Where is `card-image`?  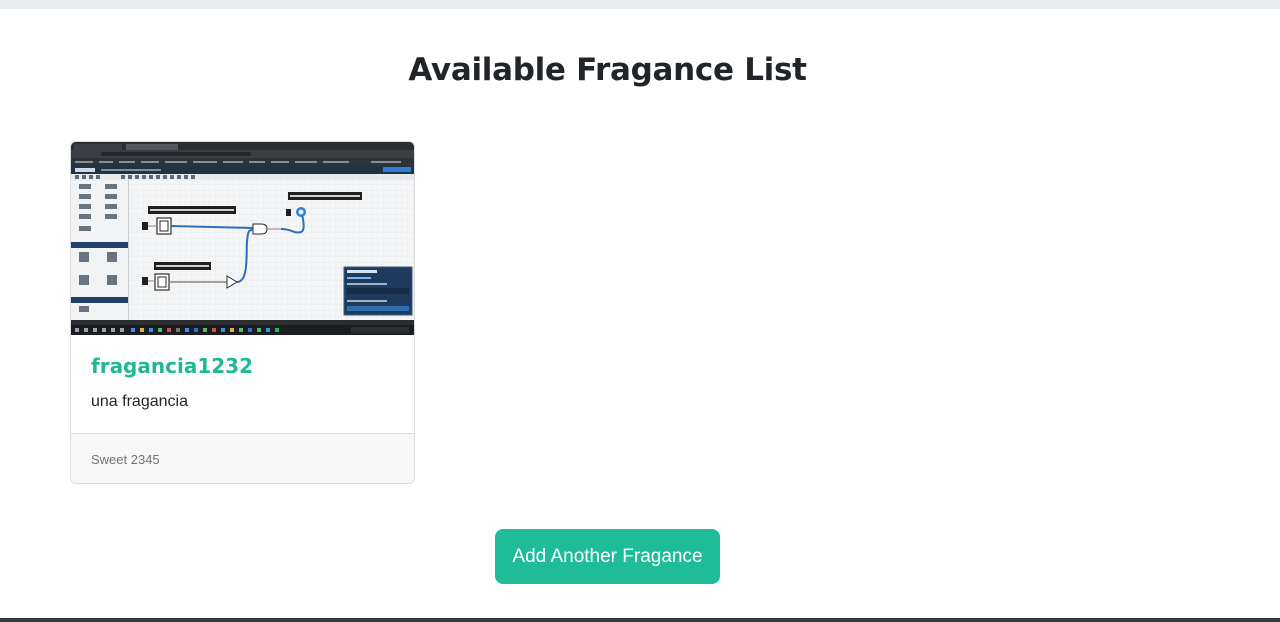
card-image is located at coordinates (242, 238).